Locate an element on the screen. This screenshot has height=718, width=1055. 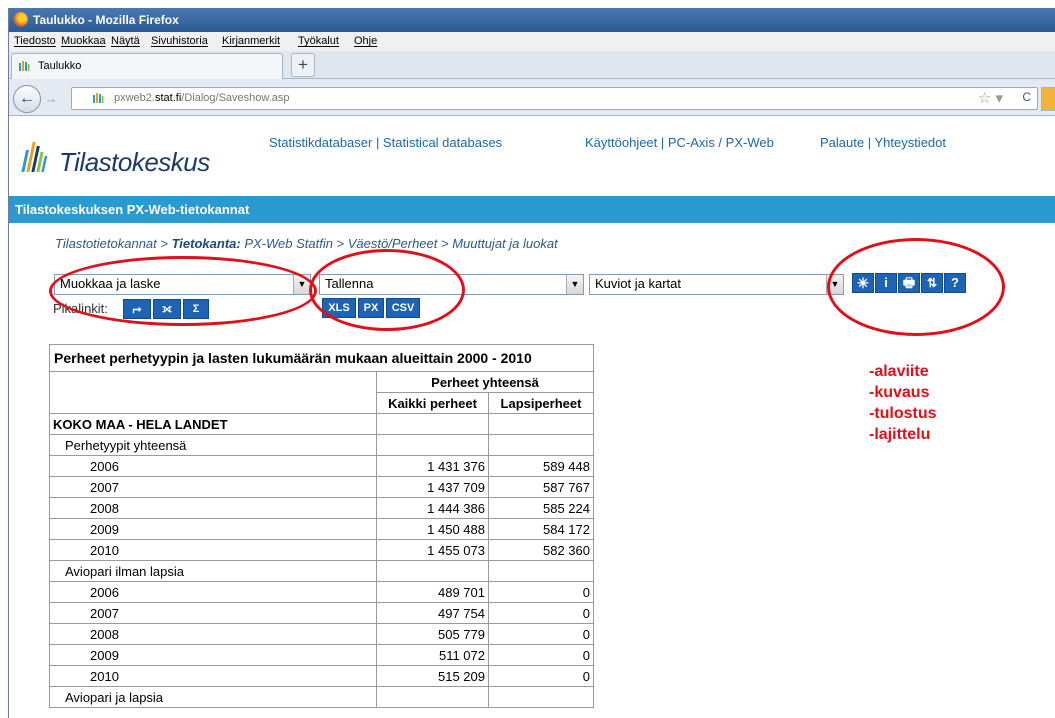
table-row: Perhetyypit yhteensä is located at coordinates (321, 445).